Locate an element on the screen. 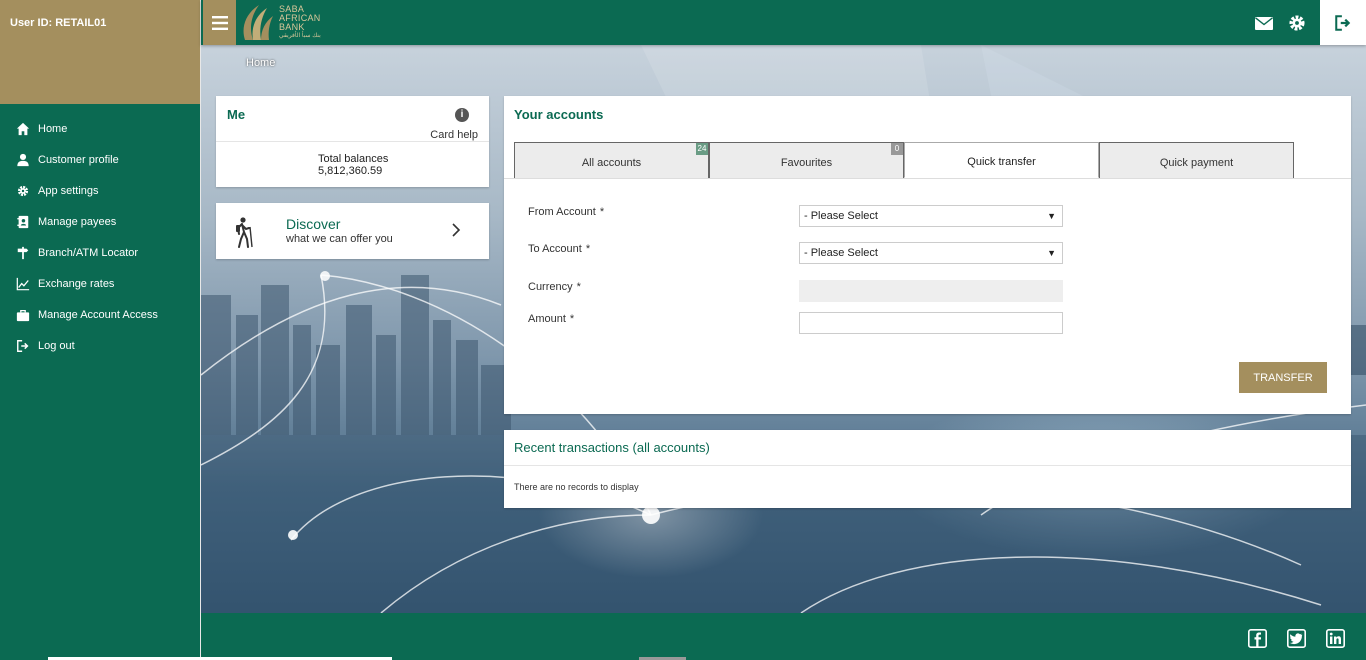 The image size is (1366, 660). count-badge: 0 is located at coordinates (897, 149).